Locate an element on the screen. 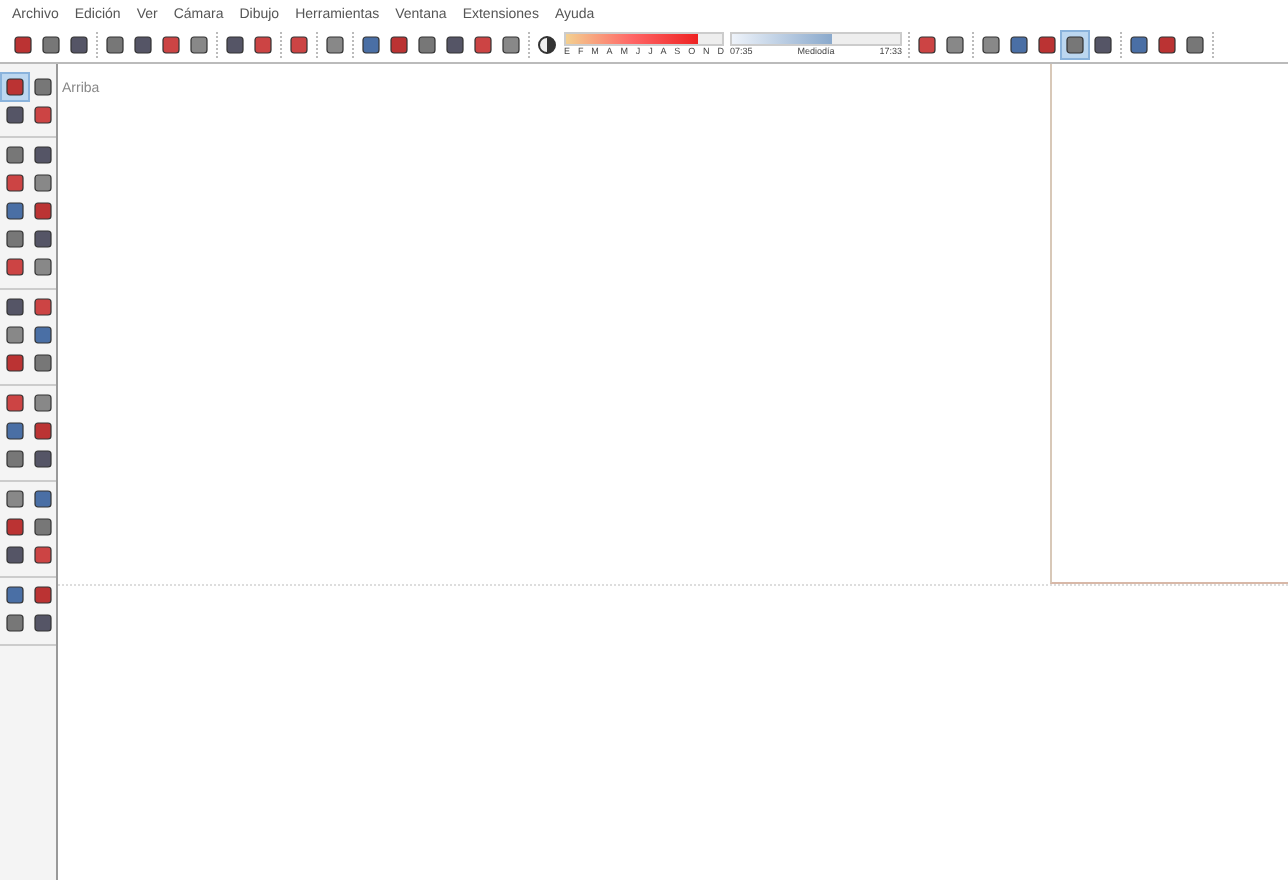 The height and width of the screenshot is (880, 1288). shadow-icon is located at coordinates (547, 45).